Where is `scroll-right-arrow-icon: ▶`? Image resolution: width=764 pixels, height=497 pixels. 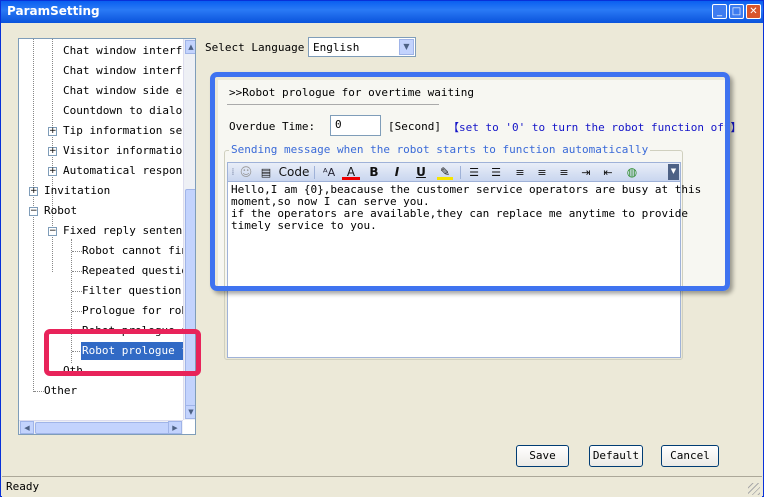
scroll-right-arrow-icon: ▶ is located at coordinates (175, 427).